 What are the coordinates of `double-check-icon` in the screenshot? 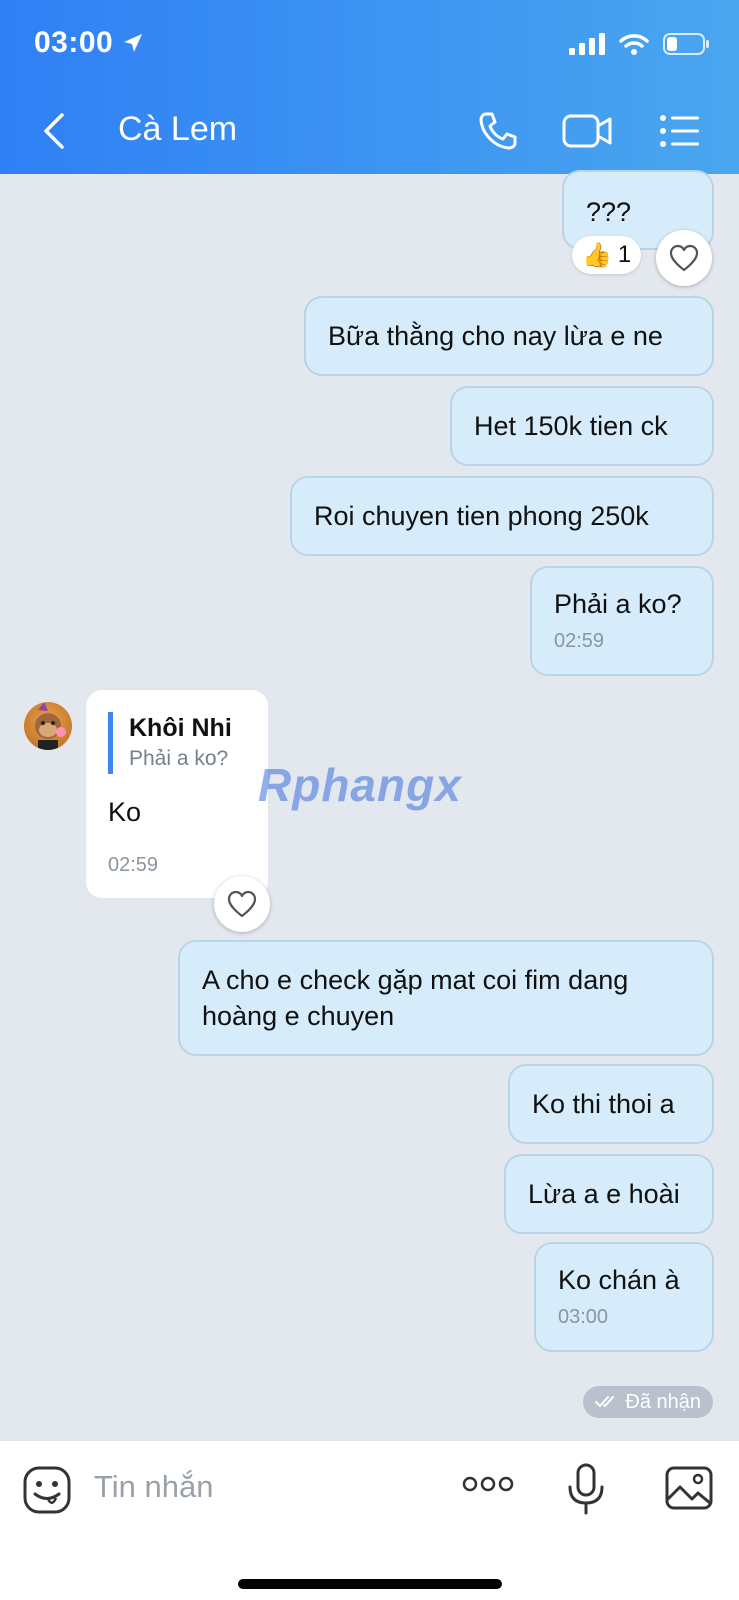 It's located at (605, 1401).